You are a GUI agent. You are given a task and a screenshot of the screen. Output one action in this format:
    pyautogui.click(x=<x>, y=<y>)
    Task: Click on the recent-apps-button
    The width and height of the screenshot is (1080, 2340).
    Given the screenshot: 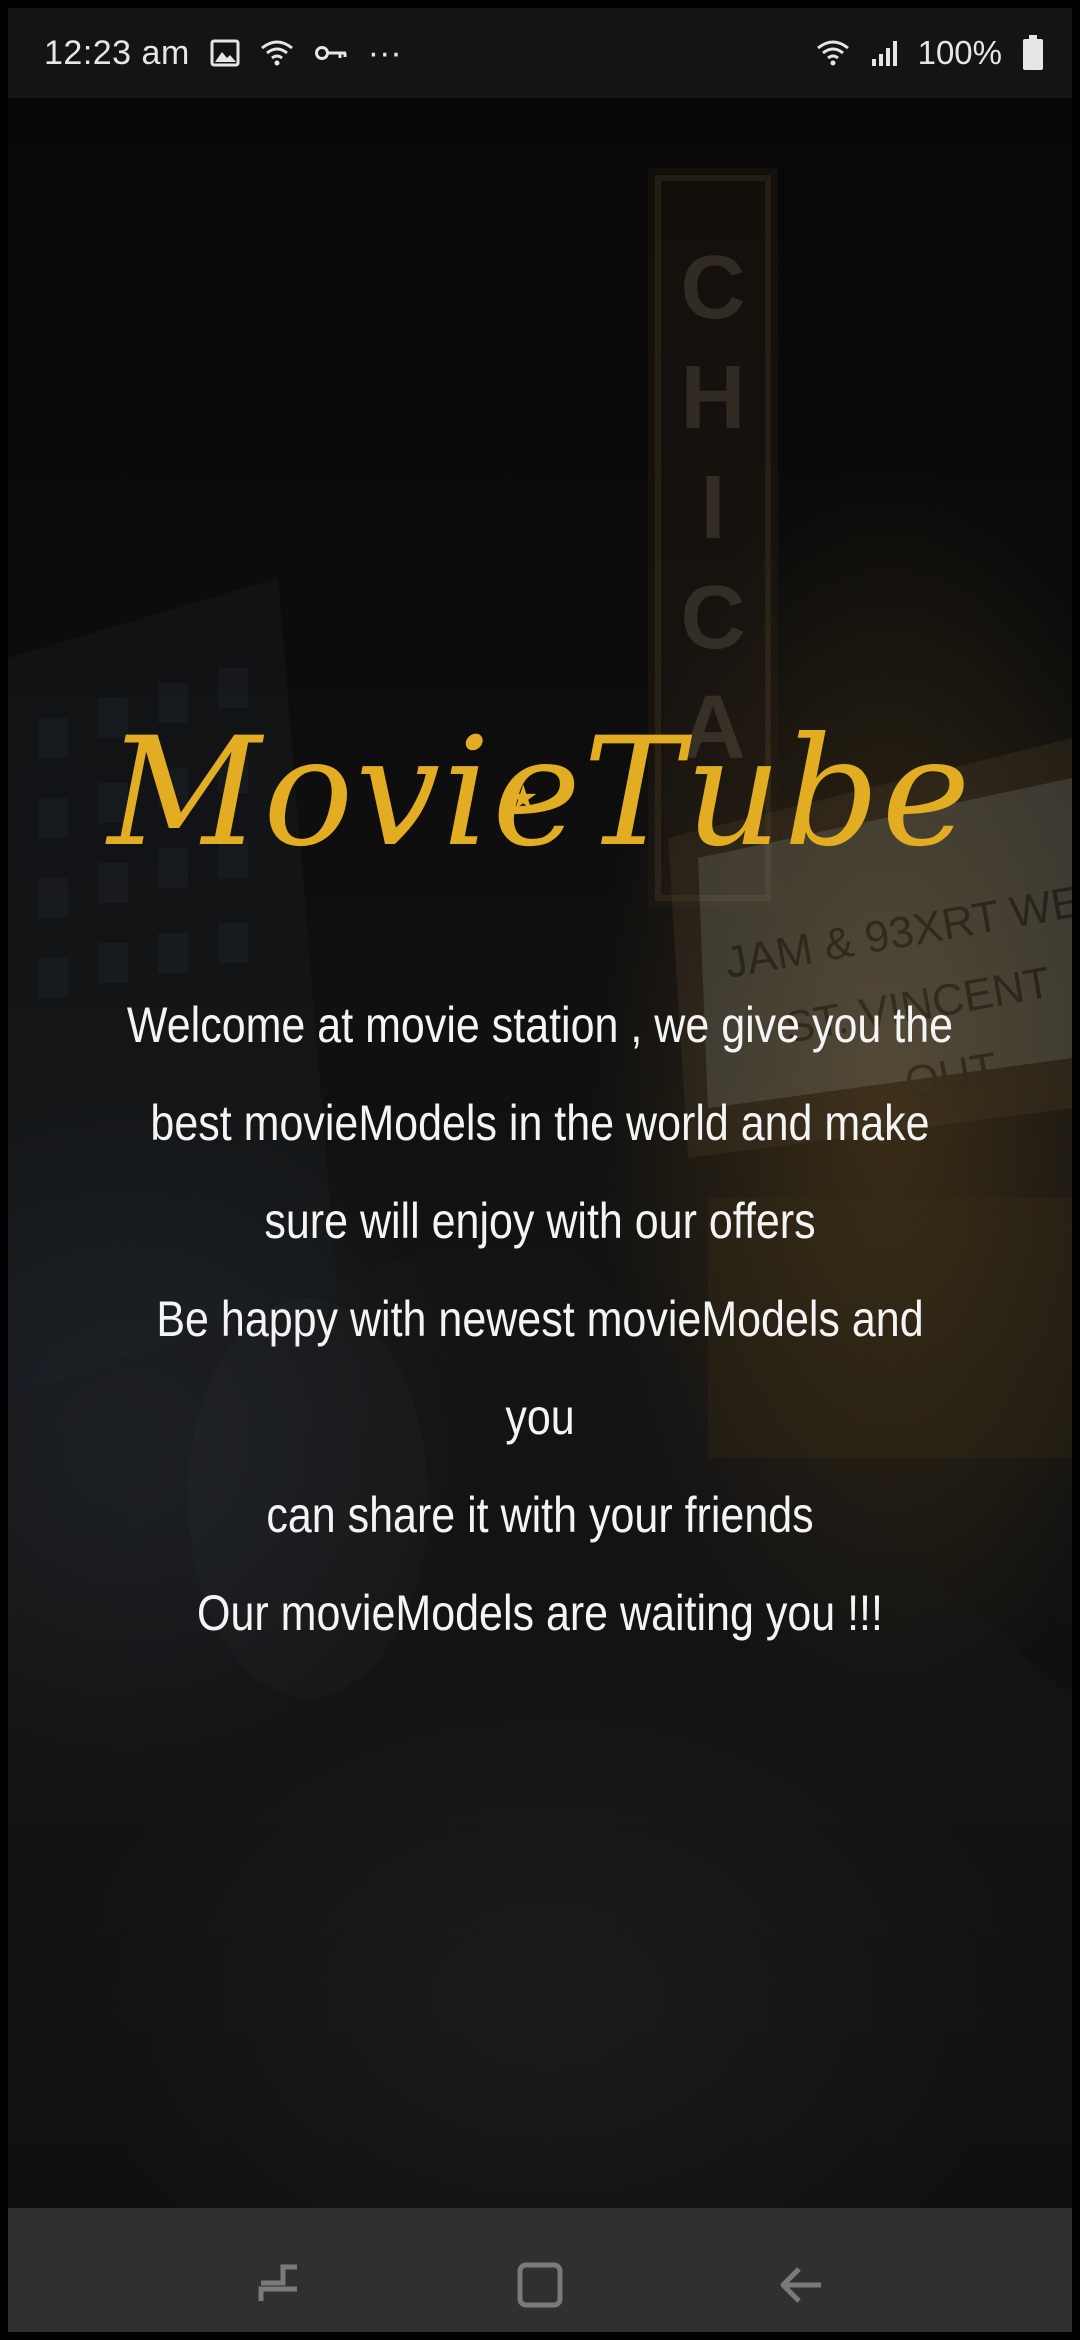 What is the action you would take?
    pyautogui.click(x=279, y=2285)
    